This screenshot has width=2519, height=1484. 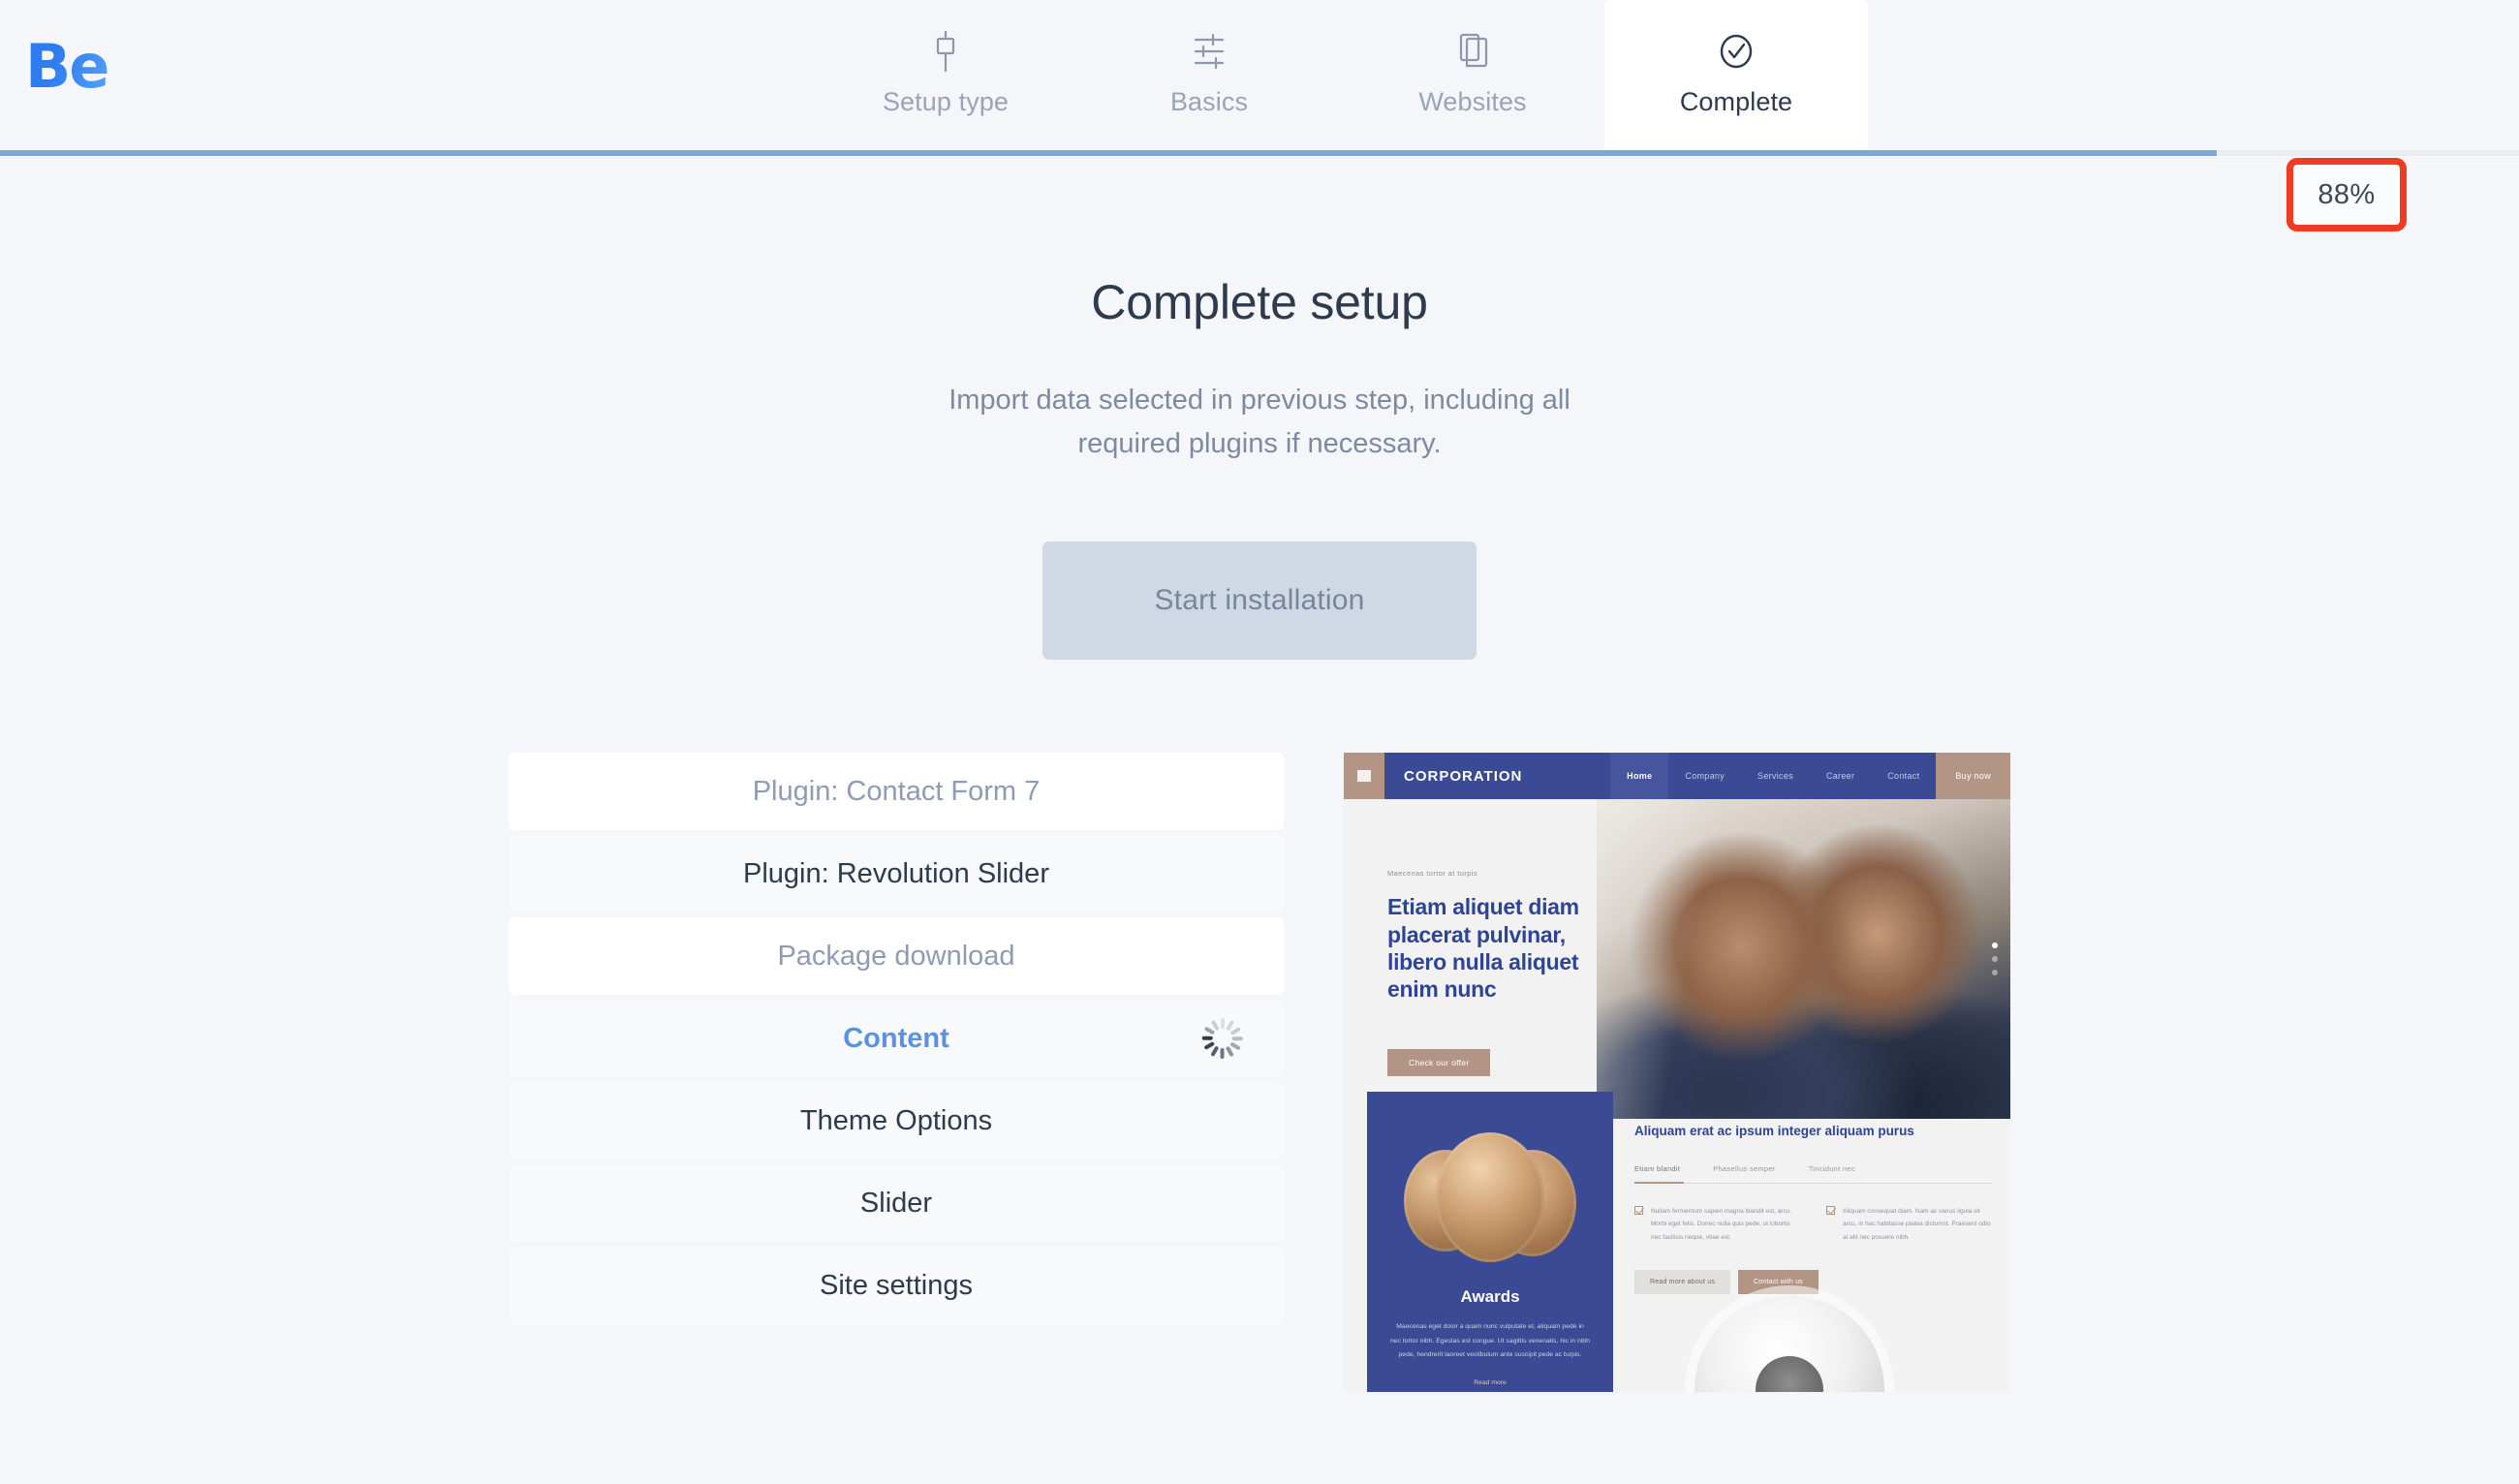 What do you see at coordinates (1904, 776) in the screenshot?
I see `preview-menu-item: Contact` at bounding box center [1904, 776].